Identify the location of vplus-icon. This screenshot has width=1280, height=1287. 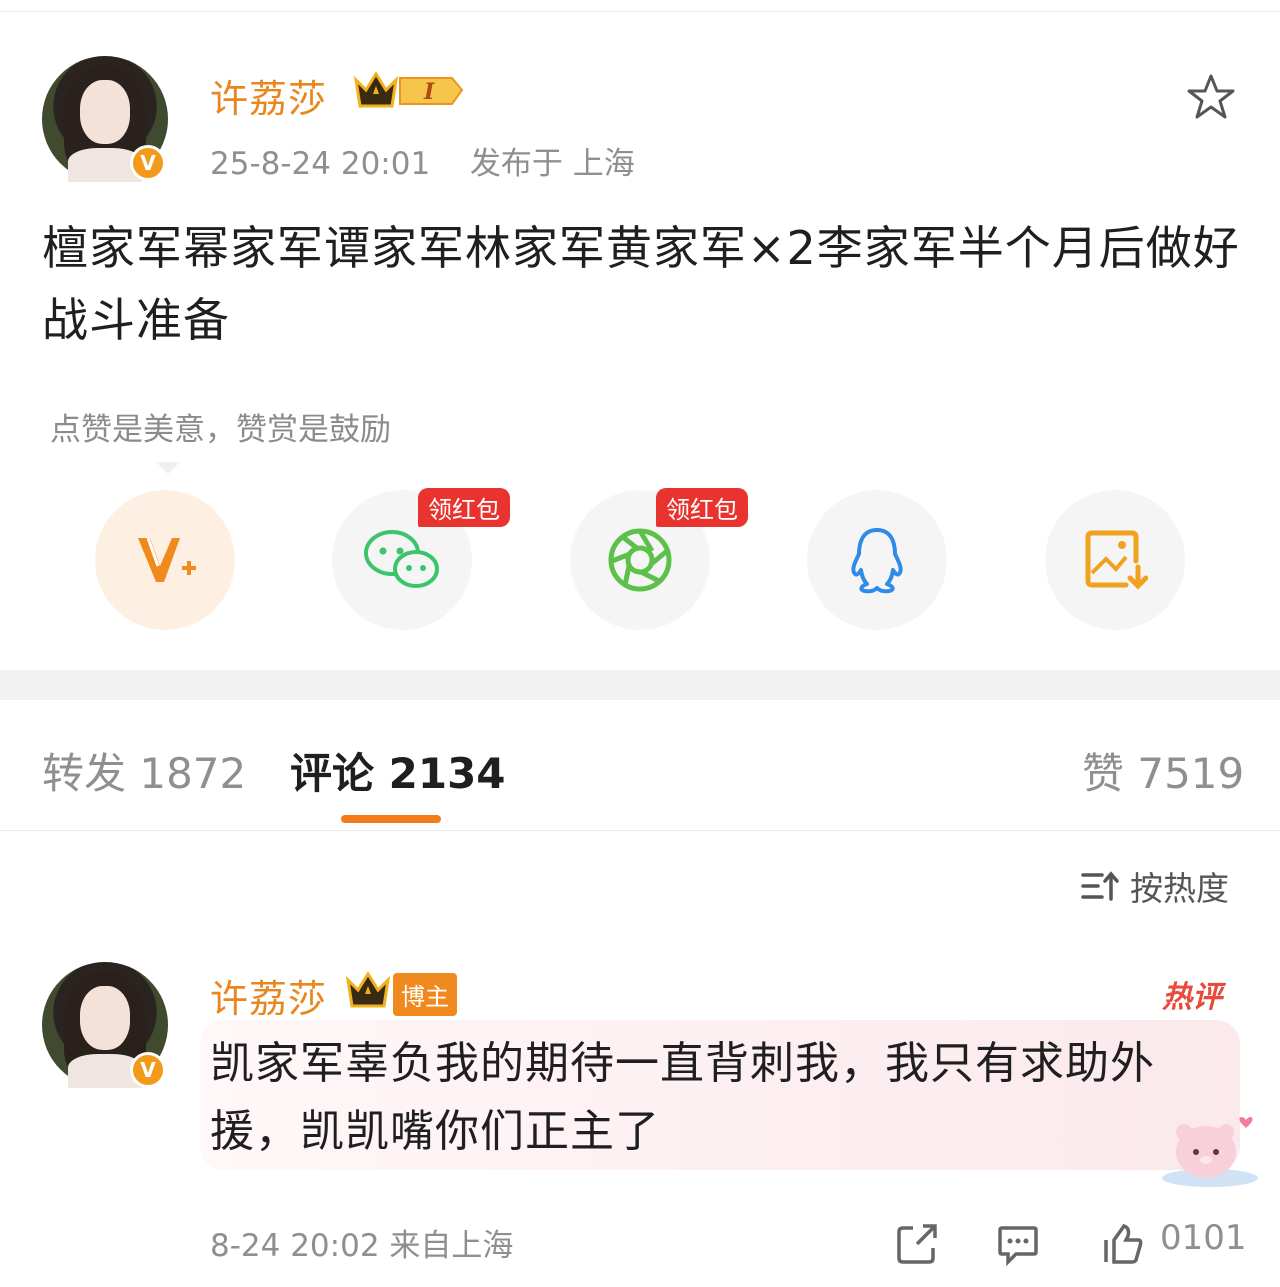
(167, 559).